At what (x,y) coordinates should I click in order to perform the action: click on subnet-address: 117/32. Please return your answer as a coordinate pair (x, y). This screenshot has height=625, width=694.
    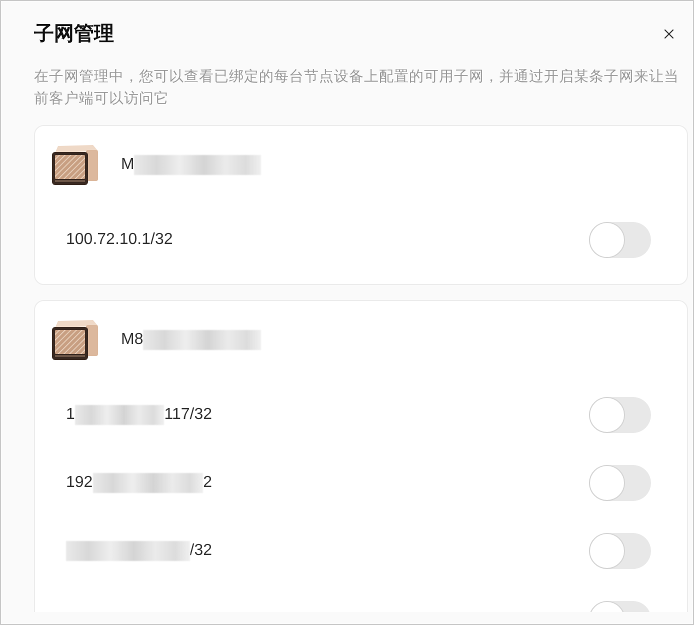
    Looking at the image, I should click on (188, 415).